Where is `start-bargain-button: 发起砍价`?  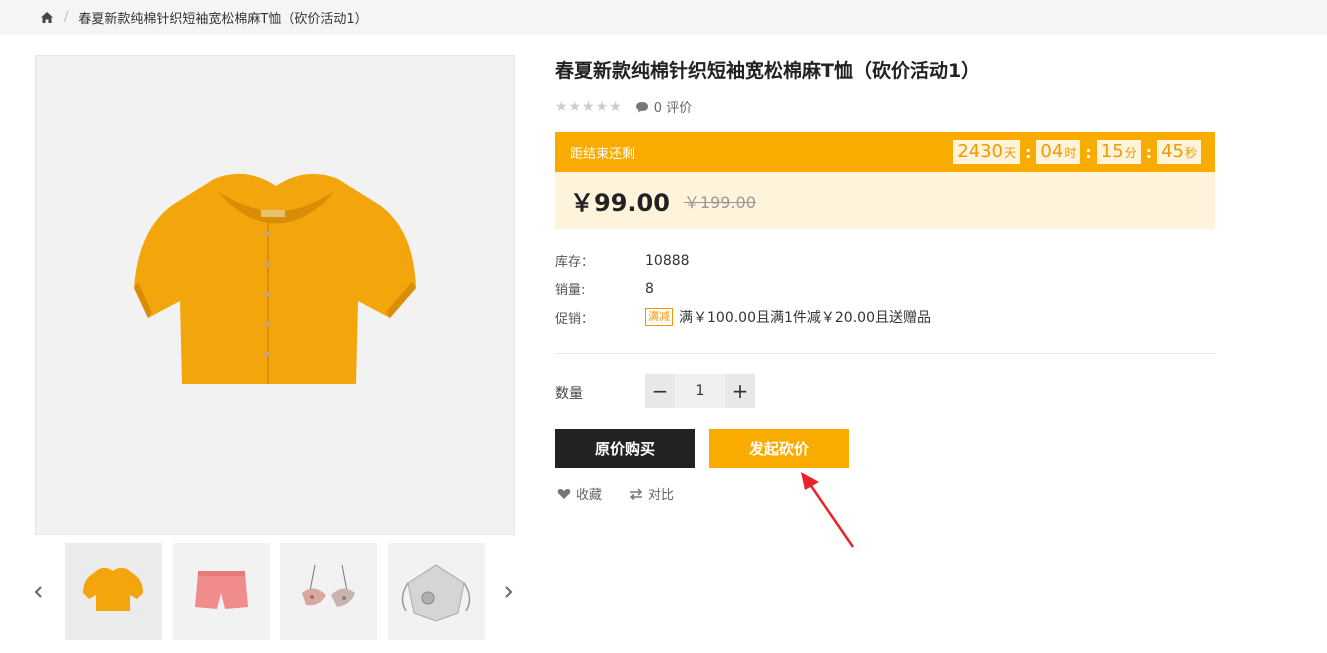 start-bargain-button: 发起砍价 is located at coordinates (779, 448).